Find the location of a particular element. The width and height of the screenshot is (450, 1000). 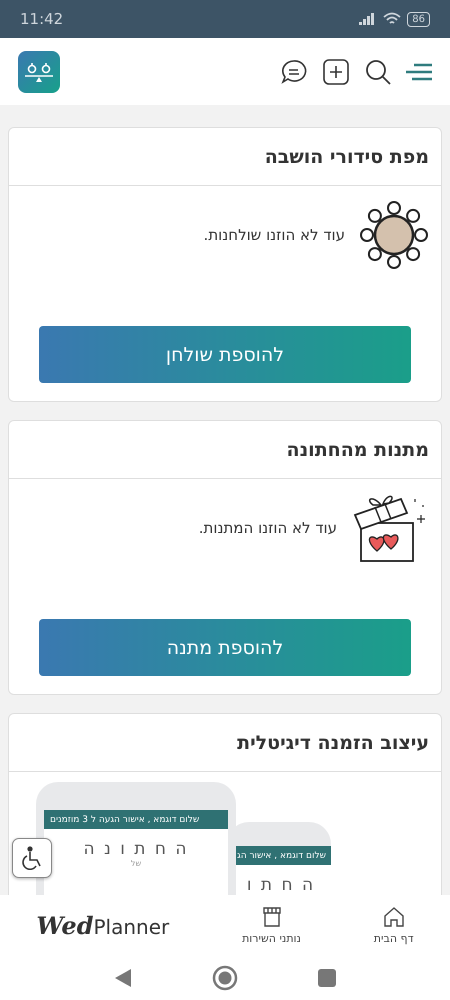

accessibility-button is located at coordinates (32, 858).